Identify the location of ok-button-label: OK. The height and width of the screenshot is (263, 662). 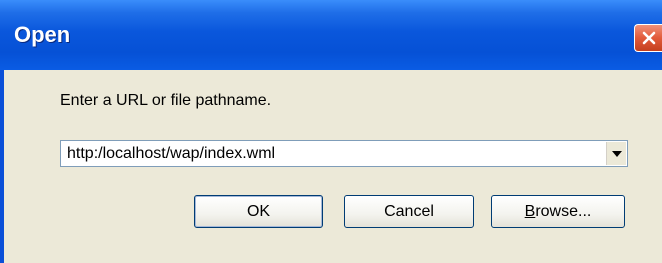
(258, 211).